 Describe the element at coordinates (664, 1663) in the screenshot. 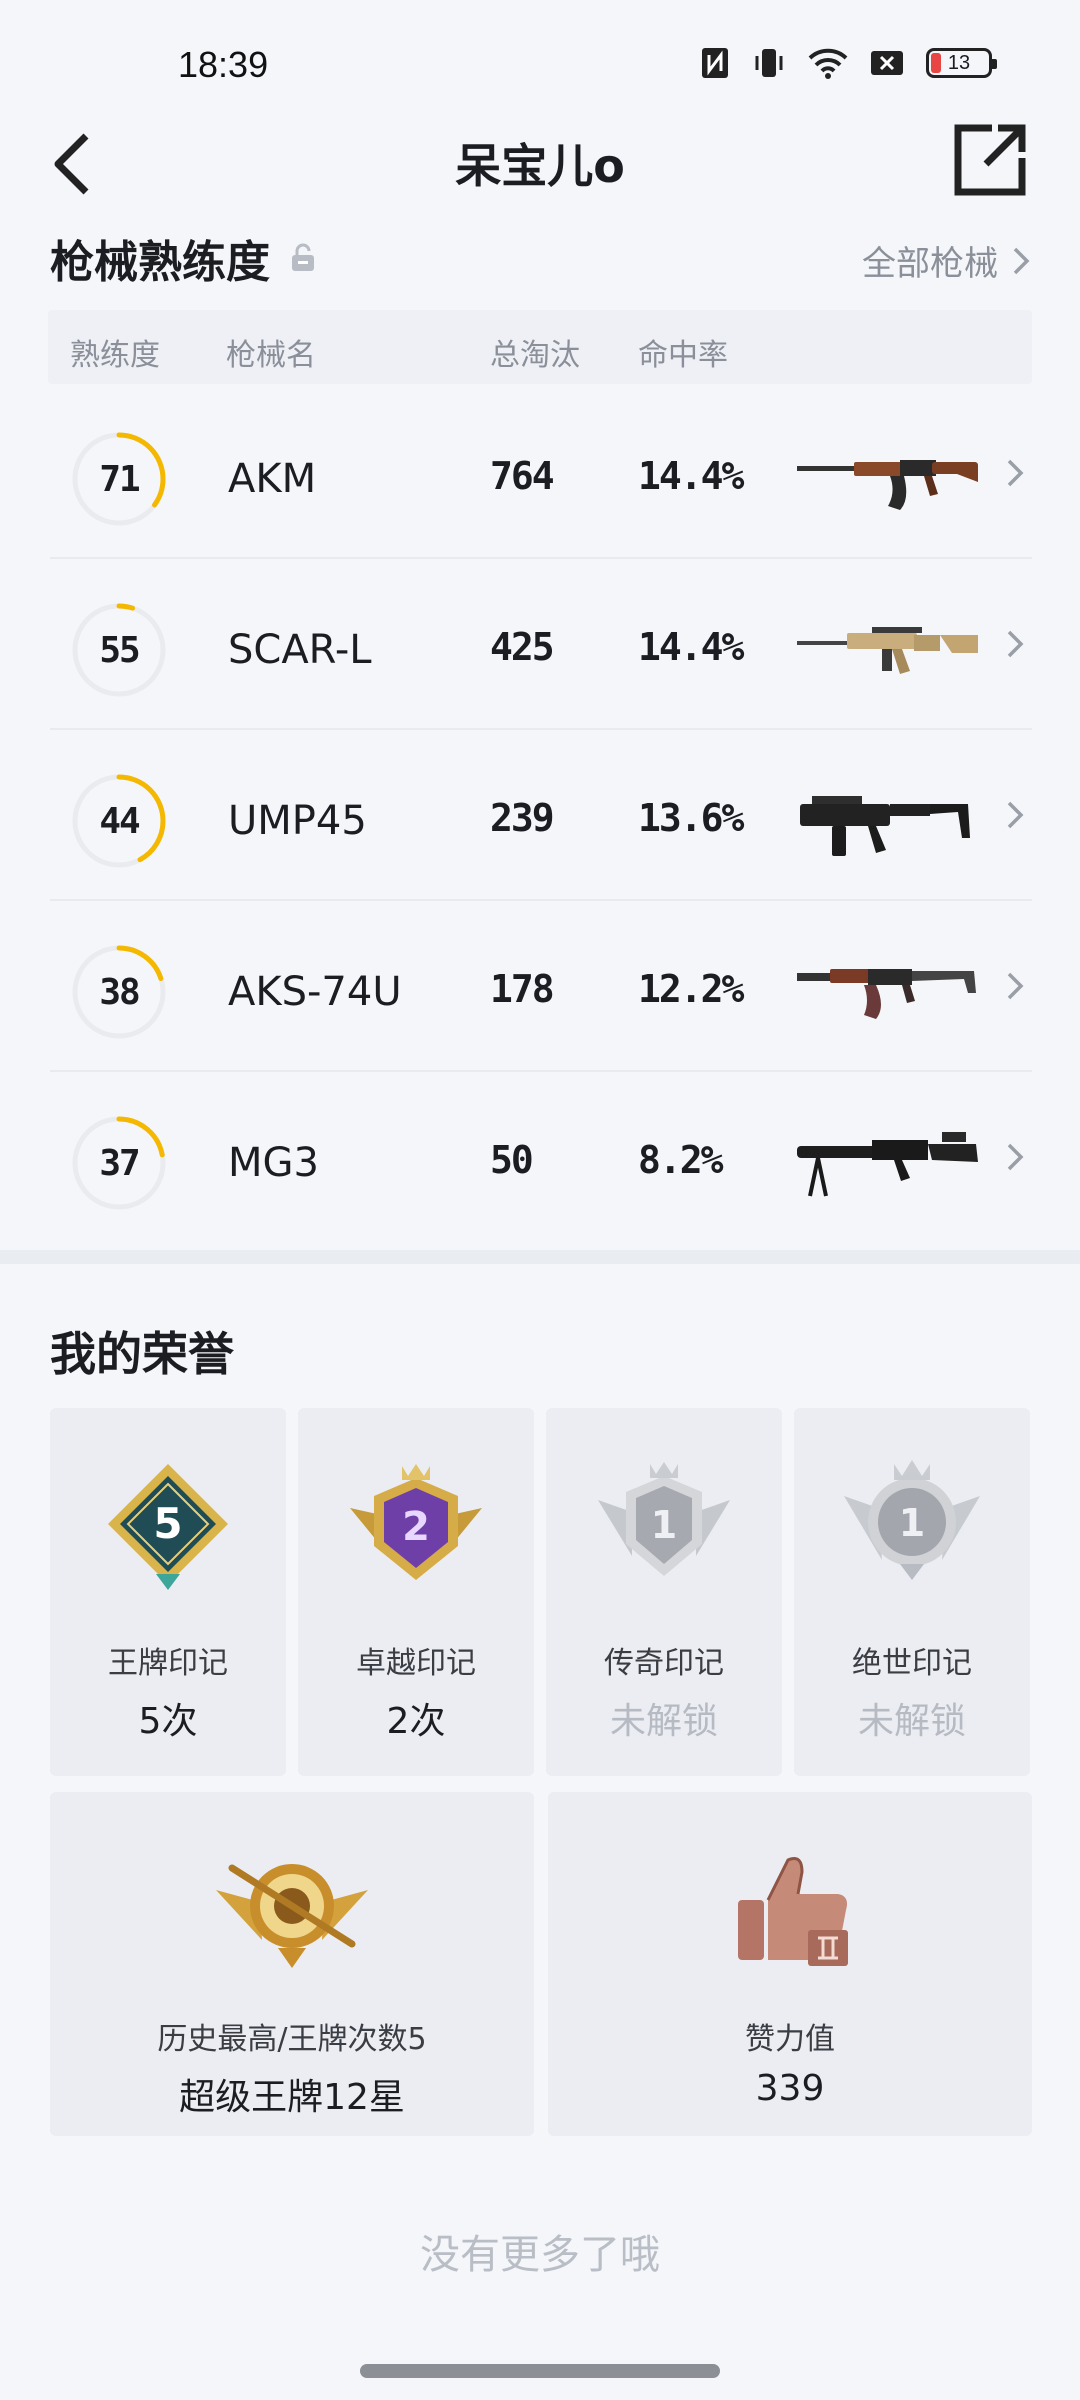

I see `badge-label: 传奇印记` at that location.